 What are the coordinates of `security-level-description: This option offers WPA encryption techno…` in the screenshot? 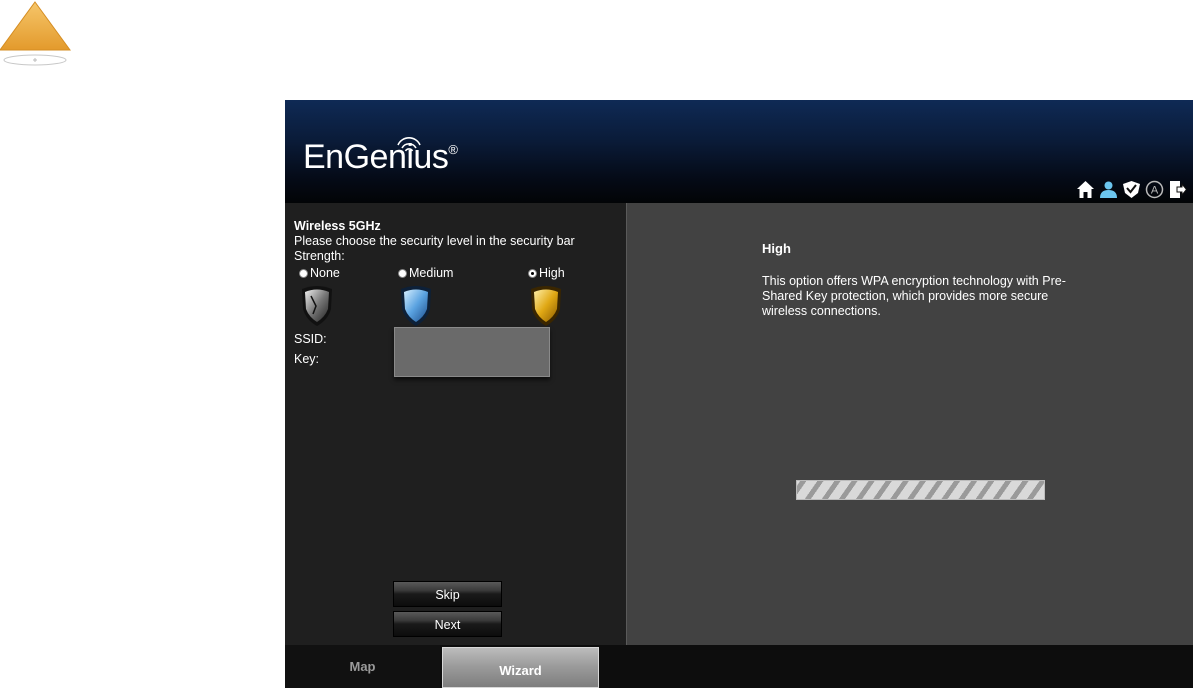 It's located at (914, 296).